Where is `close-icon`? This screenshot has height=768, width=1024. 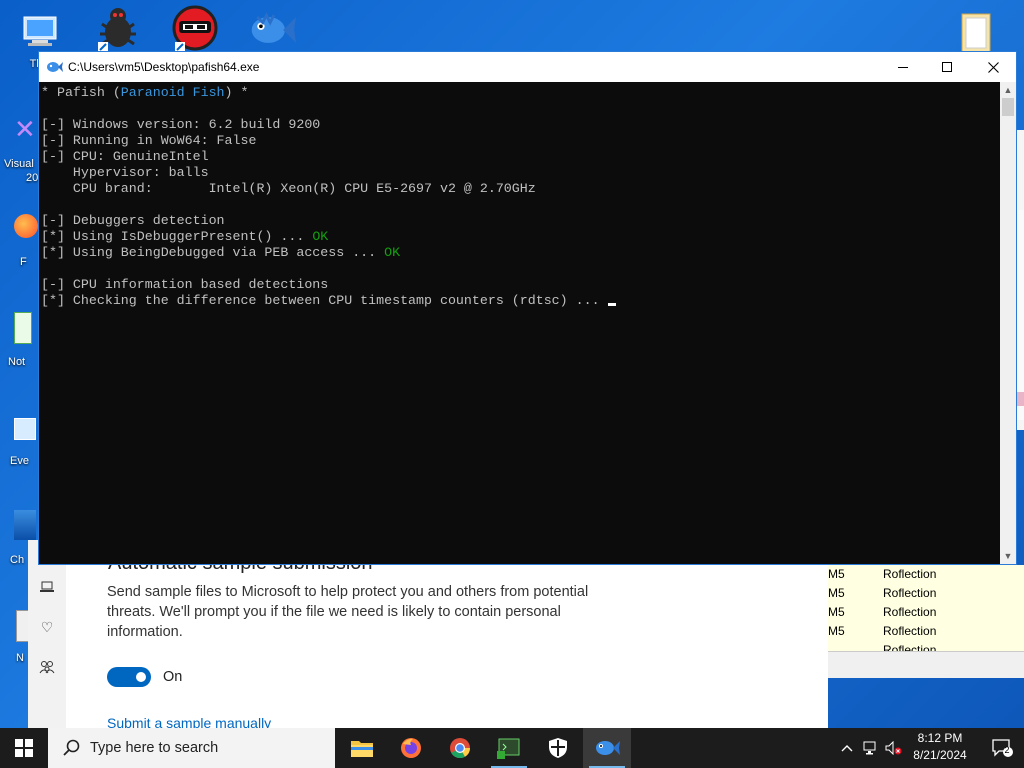
close-icon is located at coordinates (993, 67).